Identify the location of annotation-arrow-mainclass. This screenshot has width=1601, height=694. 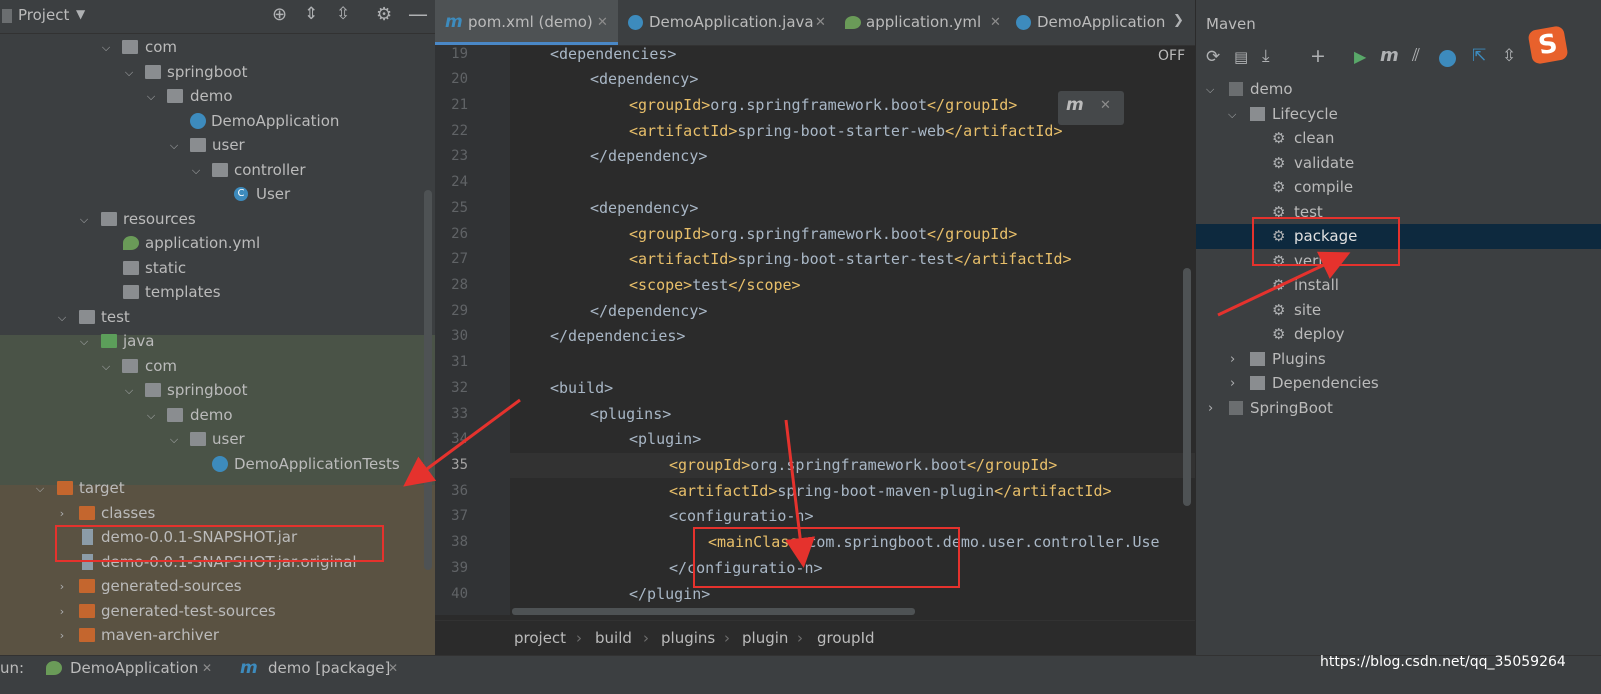
(800, 493).